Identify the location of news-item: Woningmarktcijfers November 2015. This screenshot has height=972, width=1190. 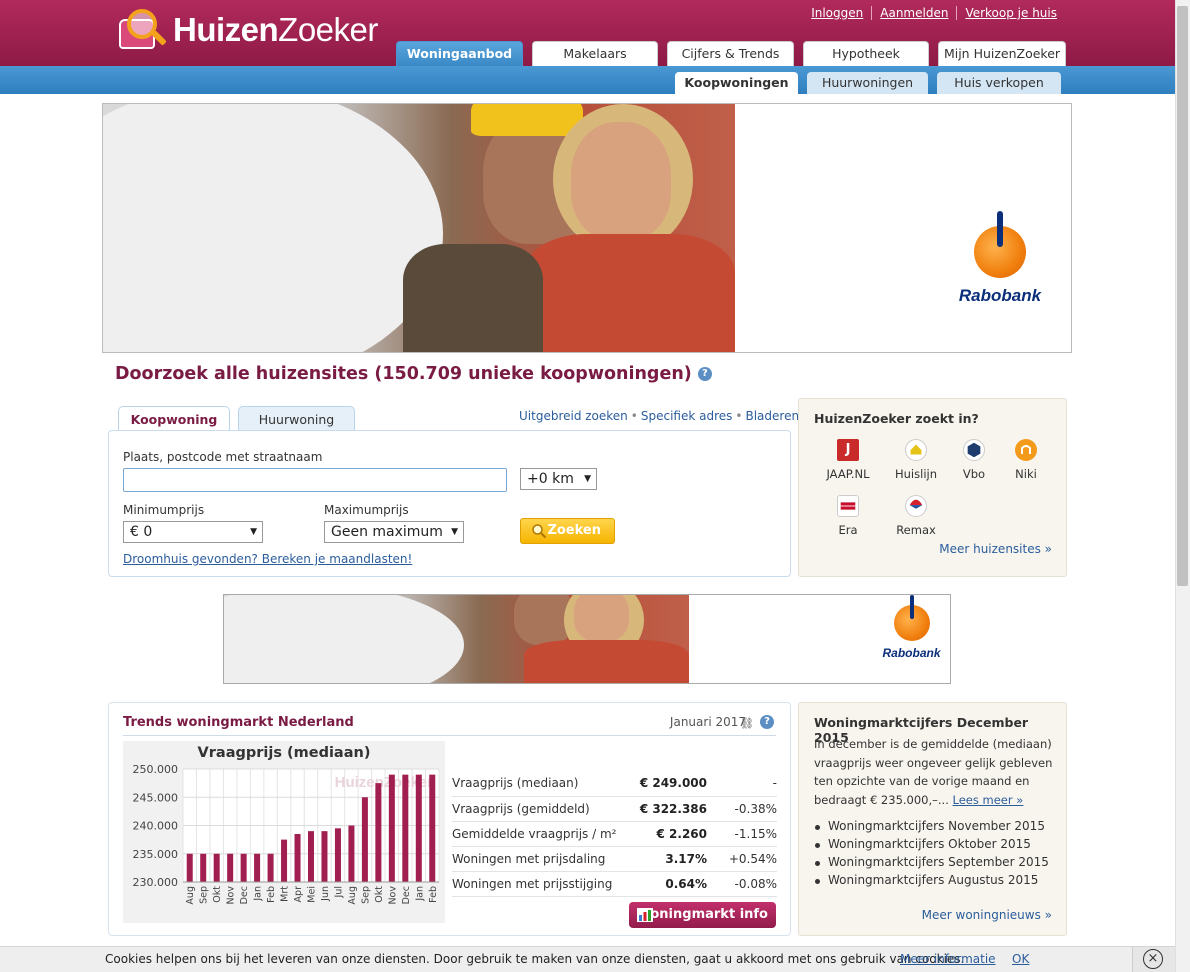
(936, 828).